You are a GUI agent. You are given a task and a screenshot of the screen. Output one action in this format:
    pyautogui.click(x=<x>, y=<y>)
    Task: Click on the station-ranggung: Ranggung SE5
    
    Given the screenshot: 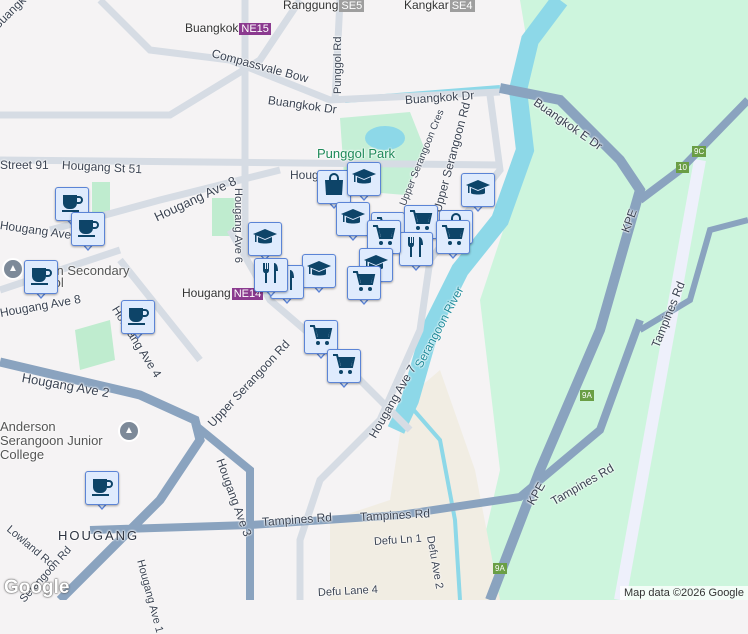 What is the action you would take?
    pyautogui.click(x=324, y=6)
    